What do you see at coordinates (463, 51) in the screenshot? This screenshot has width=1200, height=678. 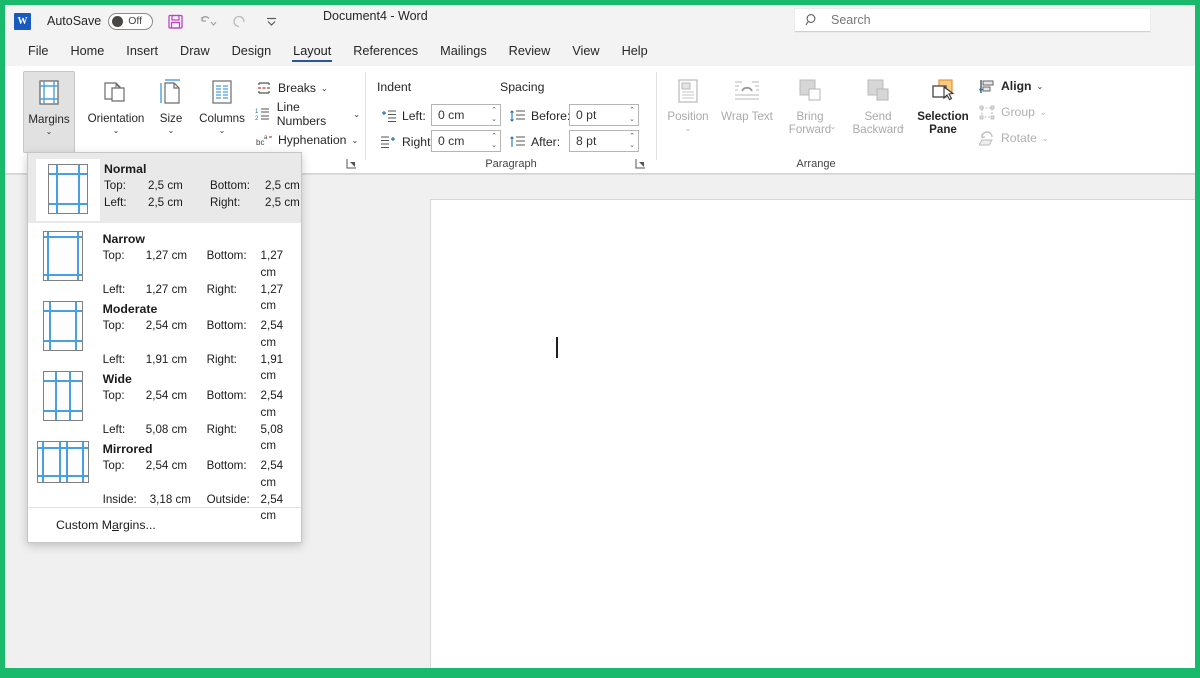 I see `tab-mailings: Mailings` at bounding box center [463, 51].